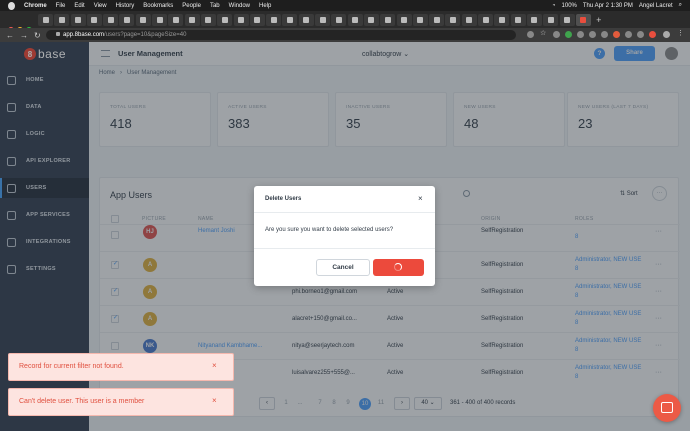  What do you see at coordinates (24, 35) in the screenshot?
I see `forward-icon: →` at bounding box center [24, 35].